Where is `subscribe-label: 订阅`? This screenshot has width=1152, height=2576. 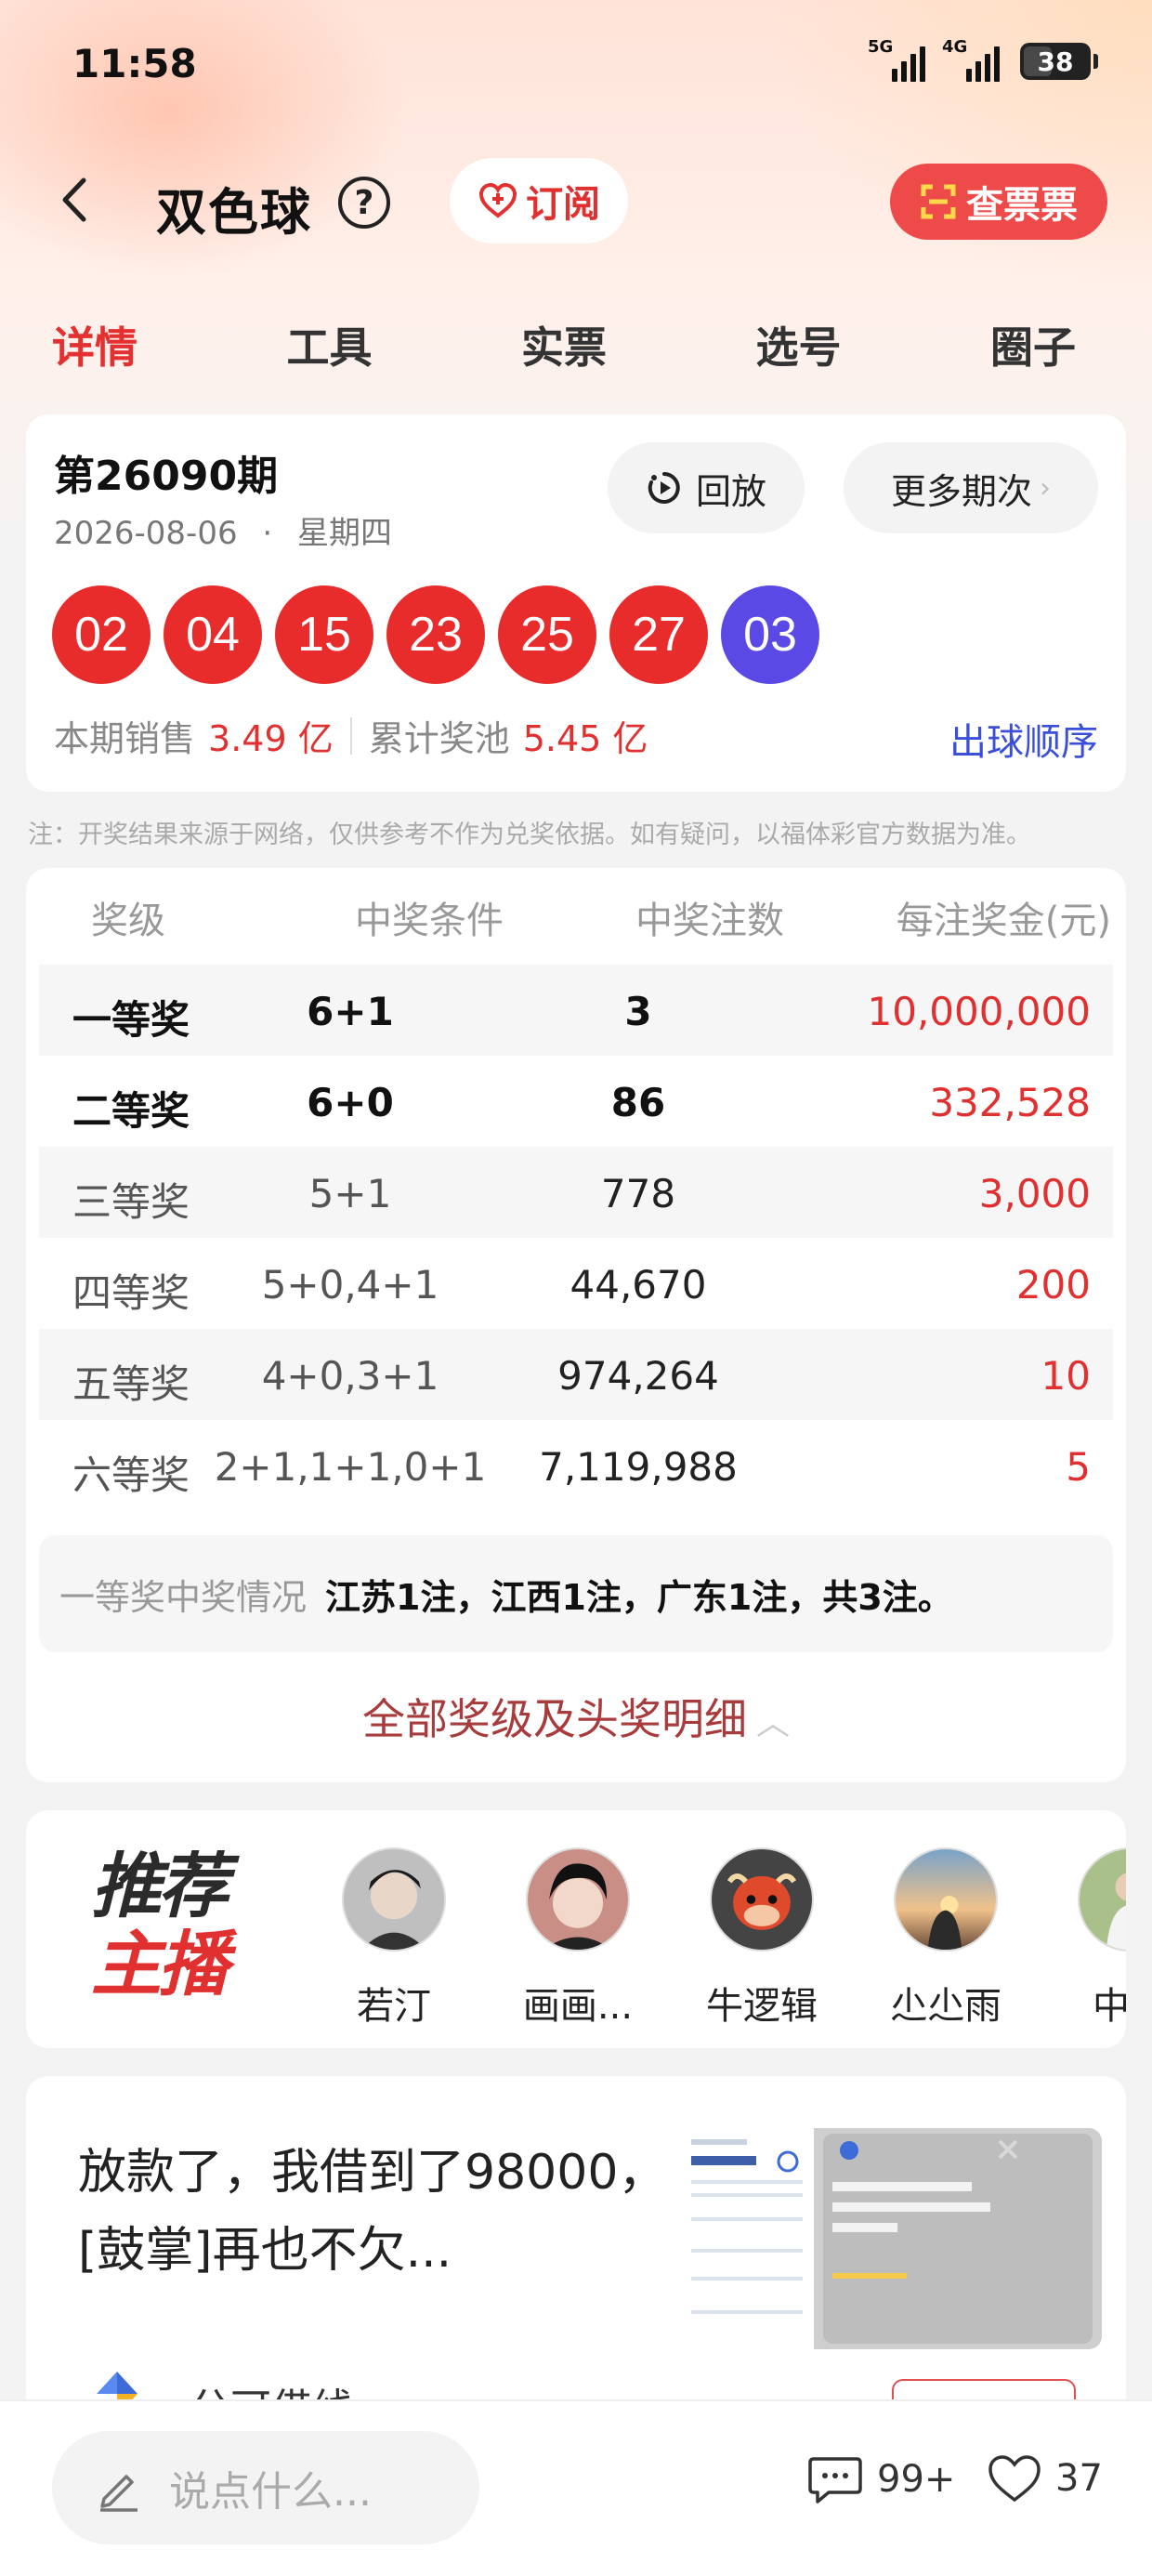
subscribe-label: 订阅 is located at coordinates (563, 204).